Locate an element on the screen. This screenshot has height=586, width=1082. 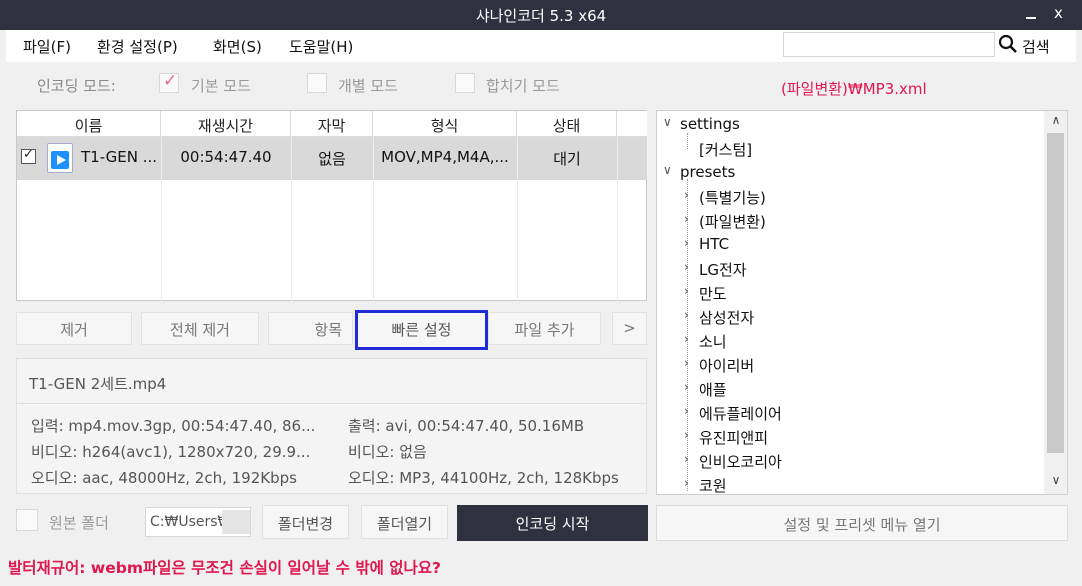
search-button: 검색 is located at coordinates (1036, 46).